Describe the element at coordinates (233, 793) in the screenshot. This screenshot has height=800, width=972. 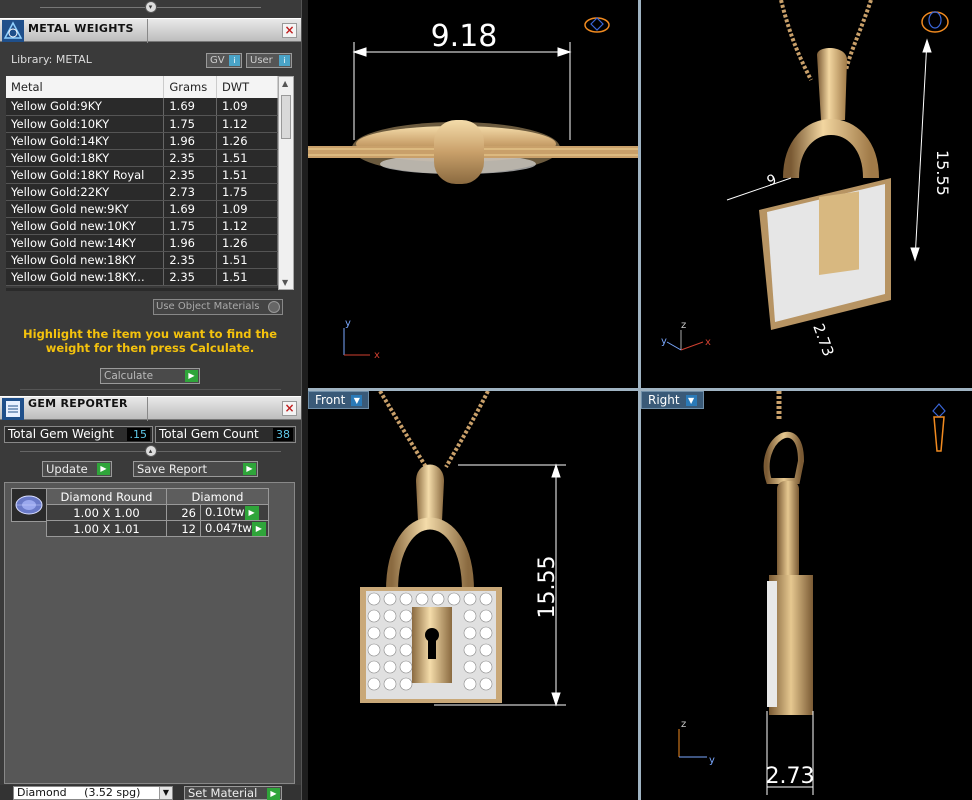
I see `set-material-button: Set Material ▶` at that location.